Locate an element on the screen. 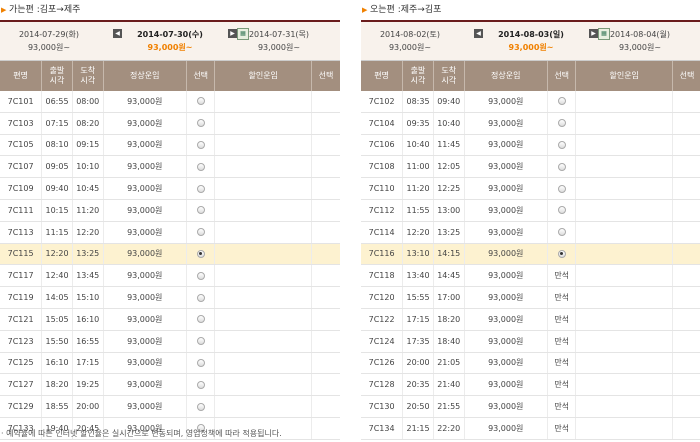 This screenshot has height=442, width=700. right-date-next: 2014-08-04(월) 93,000원~ is located at coordinates (640, 41).